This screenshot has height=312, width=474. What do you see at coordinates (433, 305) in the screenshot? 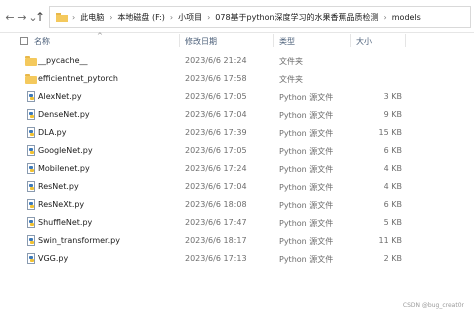
I see `watermark: CSDN @bug_creat0r` at bounding box center [433, 305].